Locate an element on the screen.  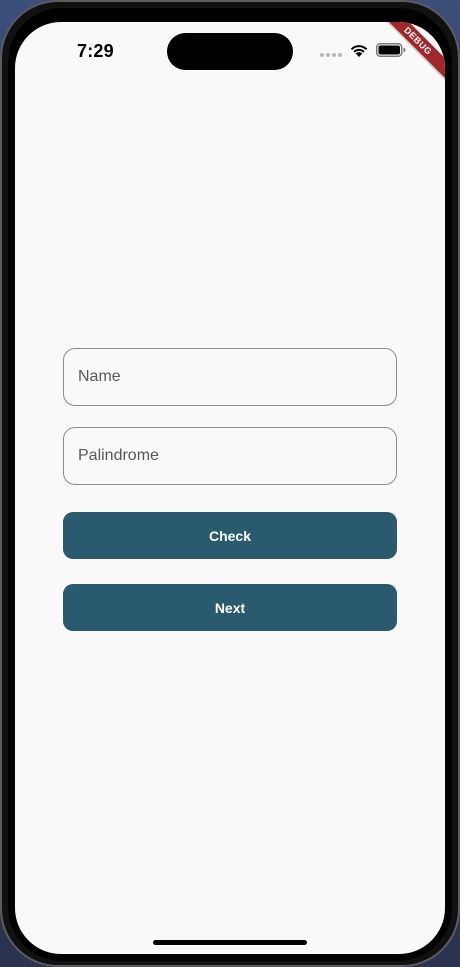
wifi-icon is located at coordinates (359, 51).